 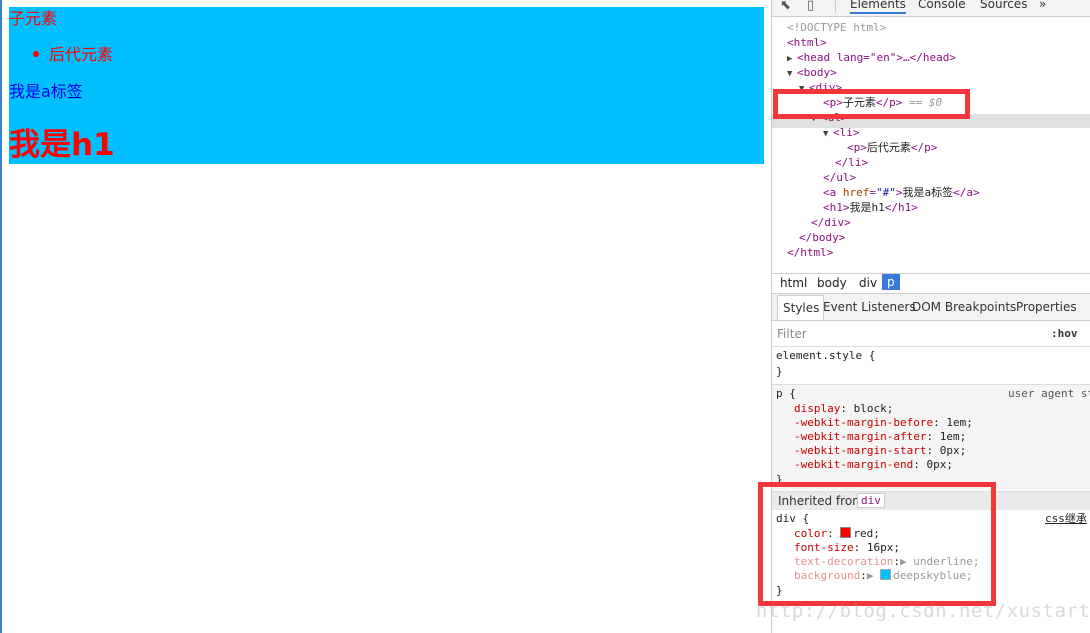 I want to click on devtools-tabbar: ⬉ ▯ Elements Console Sources », so click(x=931, y=8).